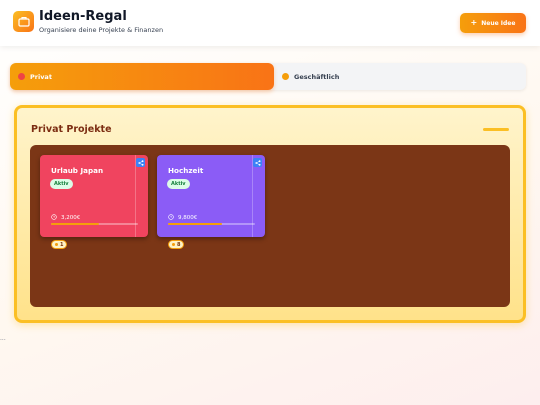 The height and width of the screenshot is (405, 540). I want to click on idea-count-chip: 8, so click(176, 244).